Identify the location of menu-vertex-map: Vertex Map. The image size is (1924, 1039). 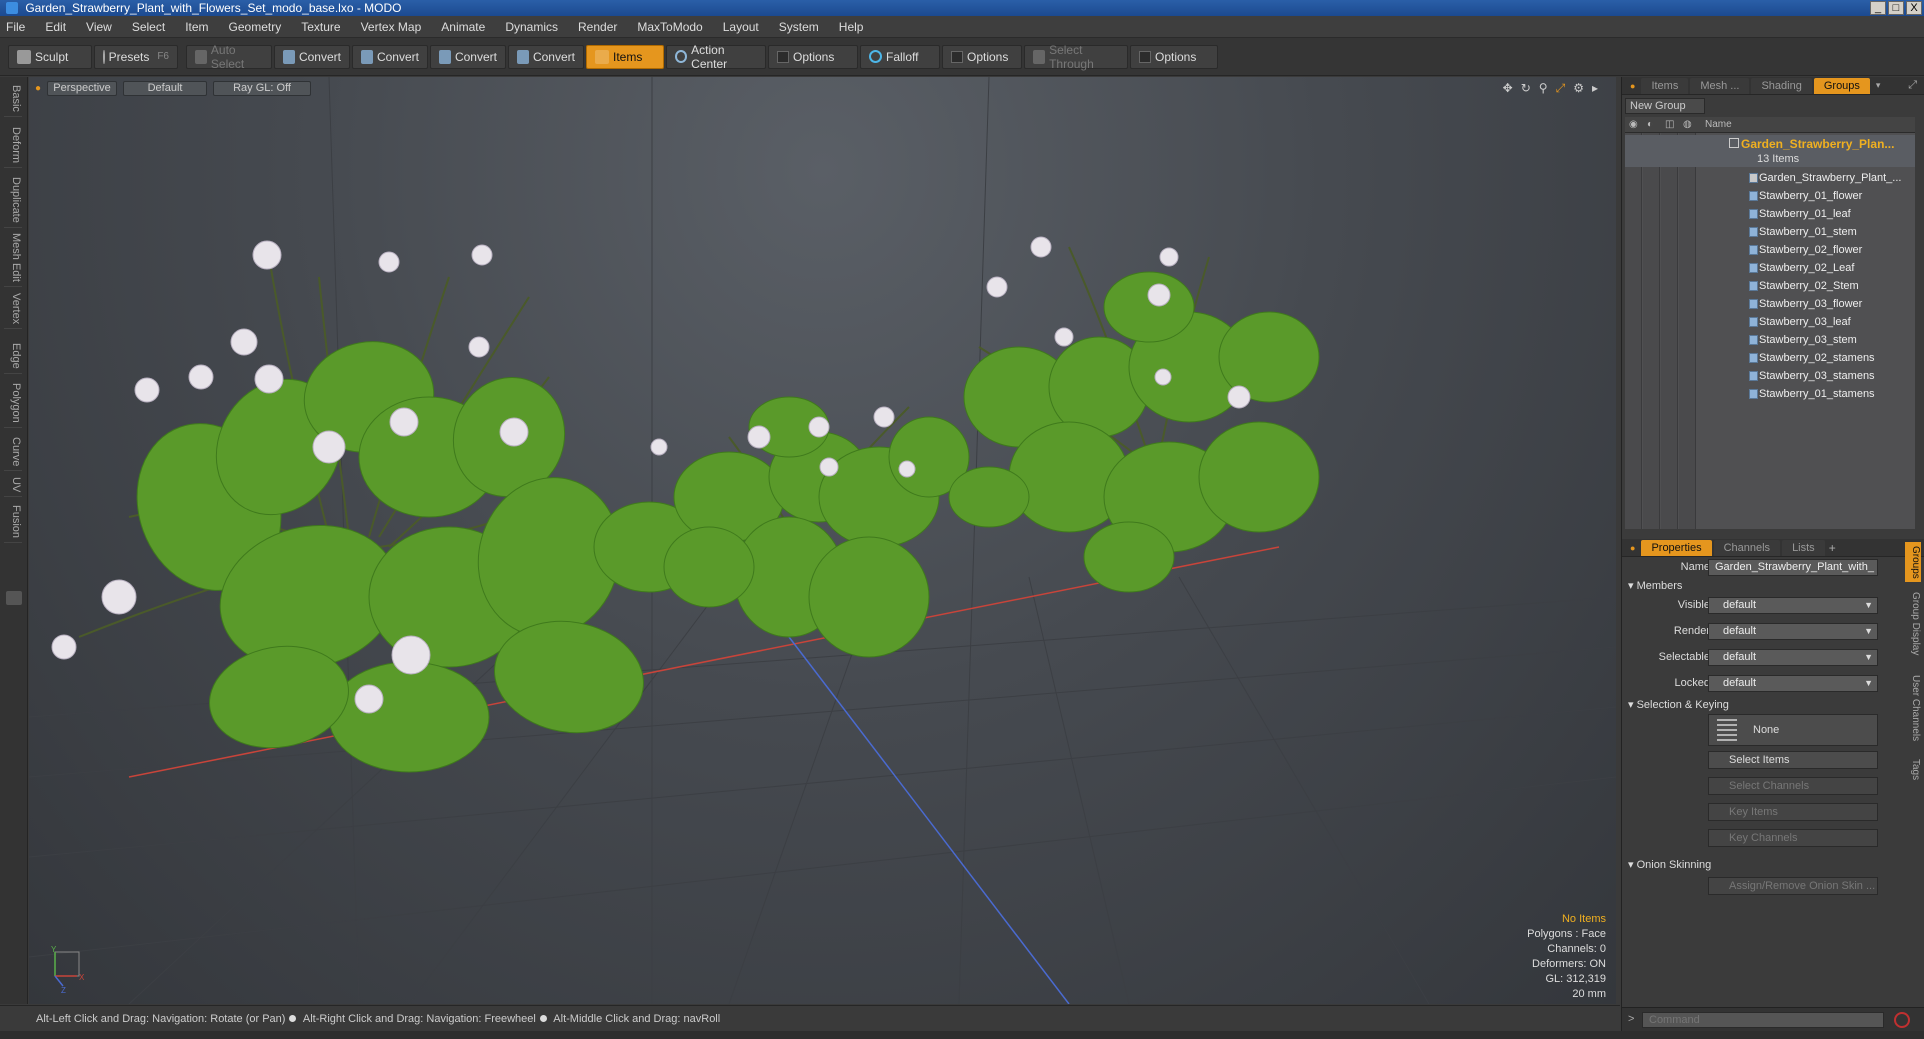
(391, 27).